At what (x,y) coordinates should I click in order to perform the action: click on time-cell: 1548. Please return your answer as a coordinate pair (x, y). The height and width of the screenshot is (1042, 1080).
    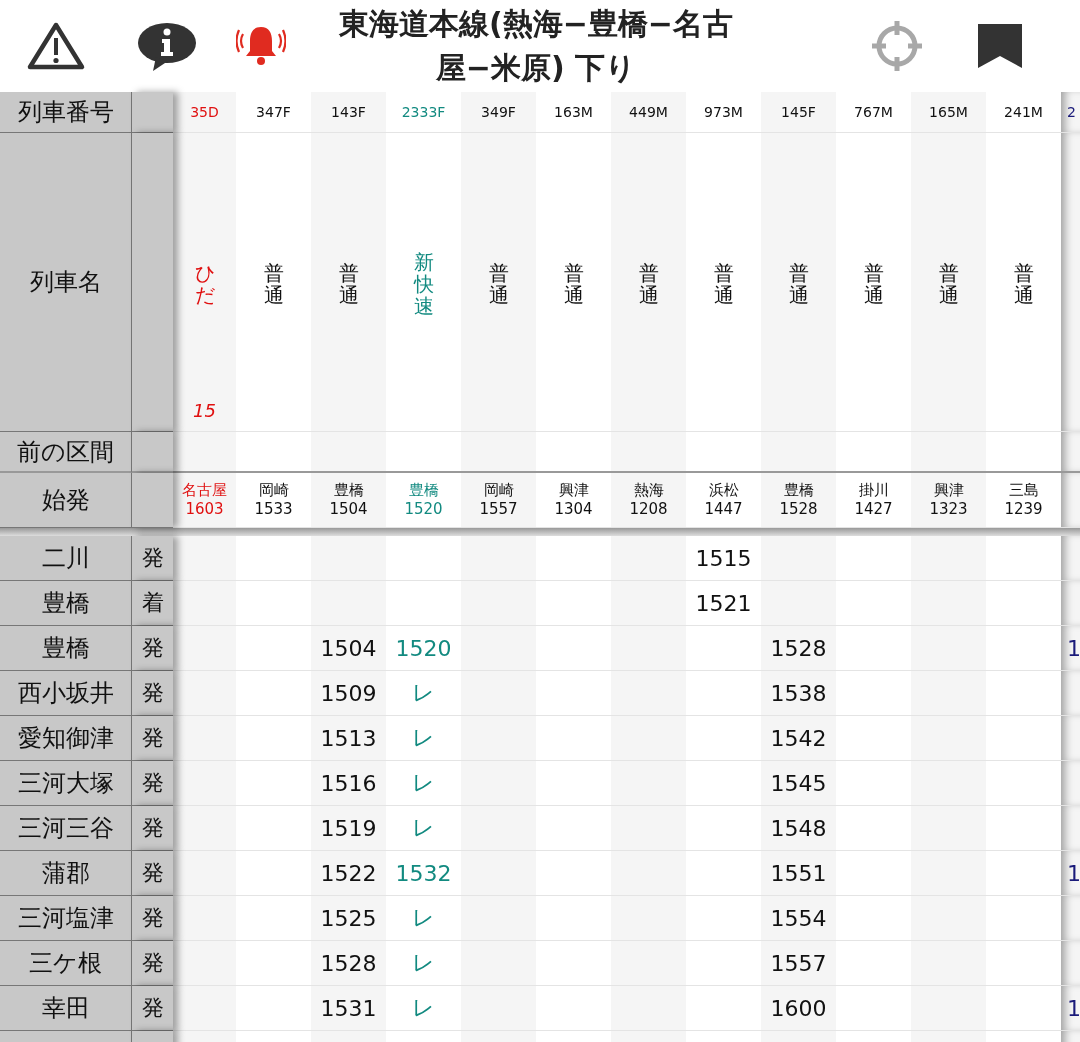
    Looking at the image, I should click on (798, 828).